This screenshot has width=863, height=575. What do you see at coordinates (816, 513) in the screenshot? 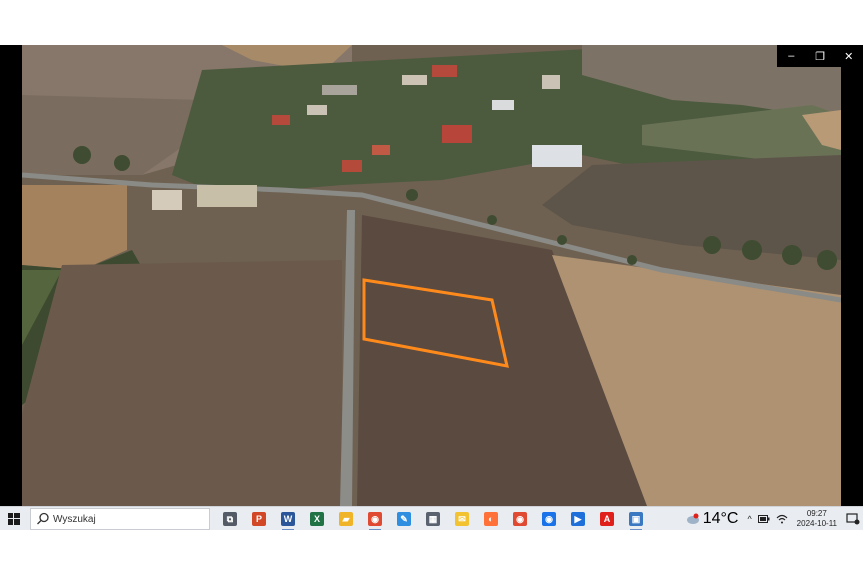
I see `clock-time: 09:27` at bounding box center [816, 513].